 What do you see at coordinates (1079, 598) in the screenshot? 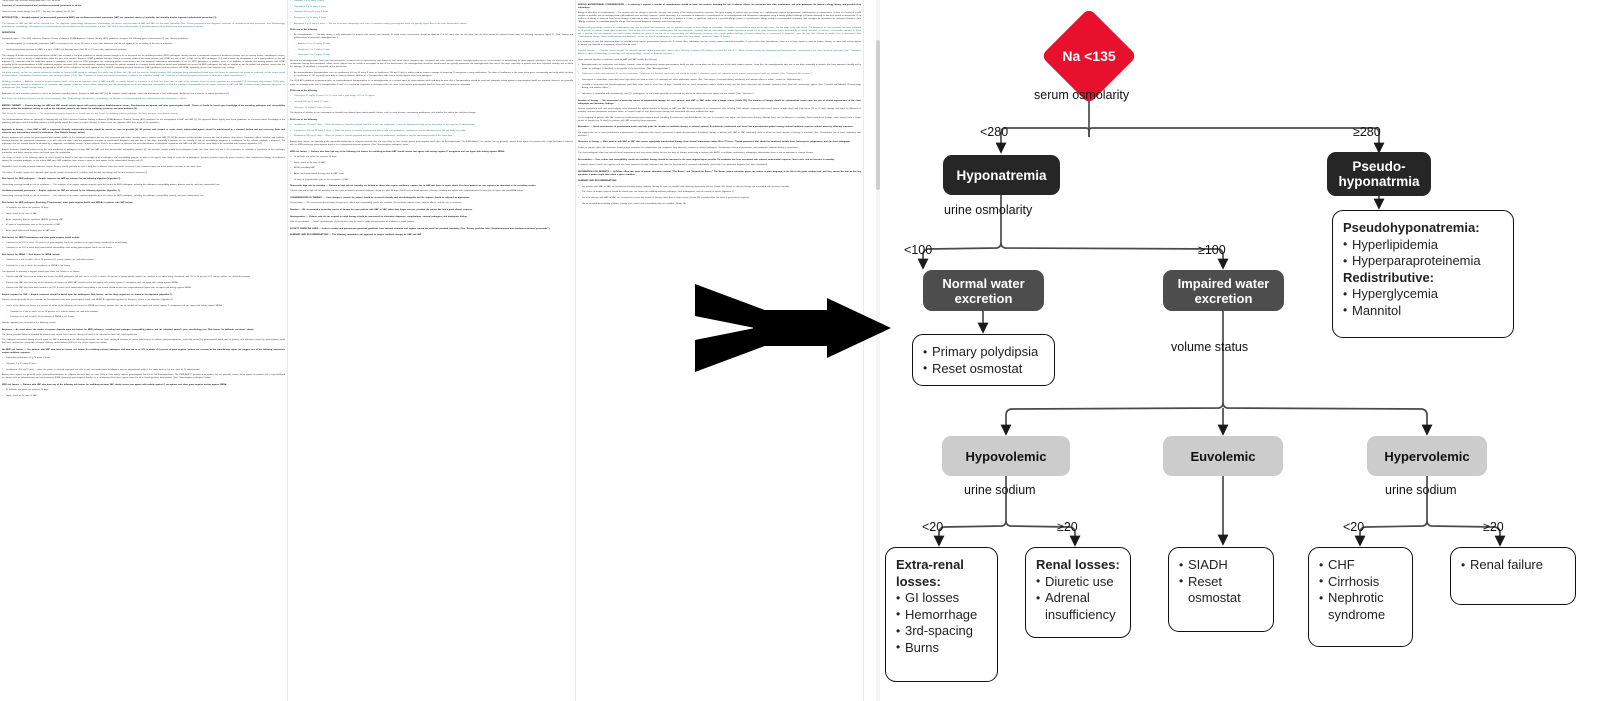
I see `renal-losses-list: Diuretic useAdrenal insufficiency` at bounding box center [1079, 598].